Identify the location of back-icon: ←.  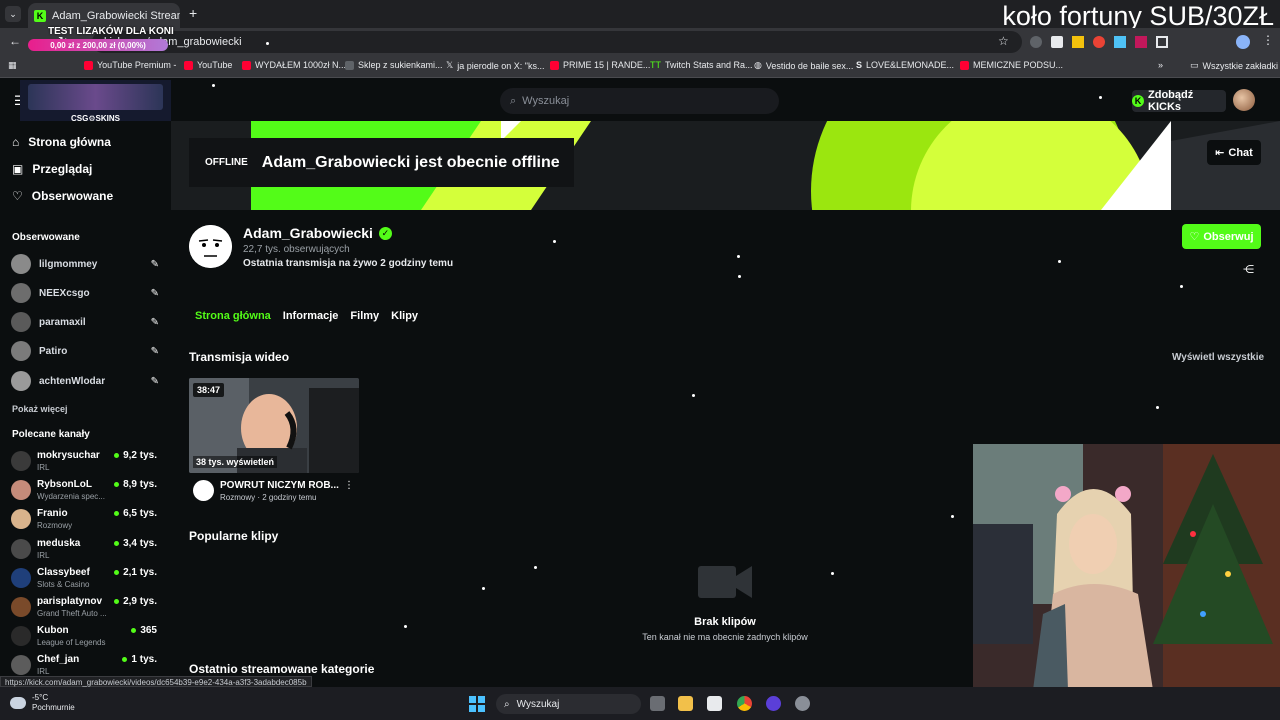
(15, 41).